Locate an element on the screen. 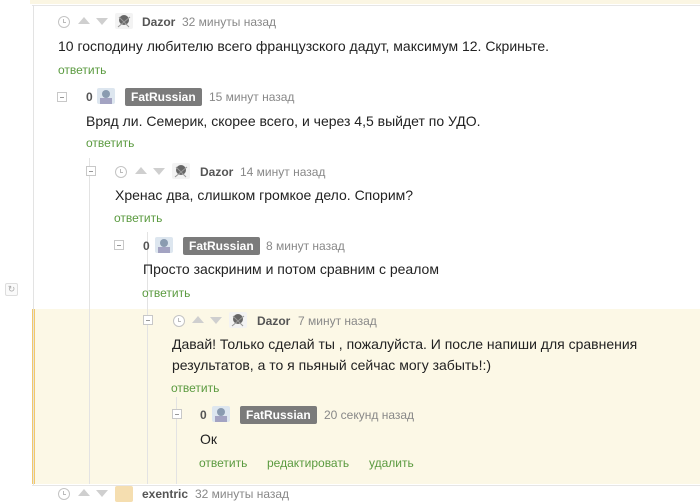 The image size is (700, 502). comment-text: Ок is located at coordinates (209, 439).